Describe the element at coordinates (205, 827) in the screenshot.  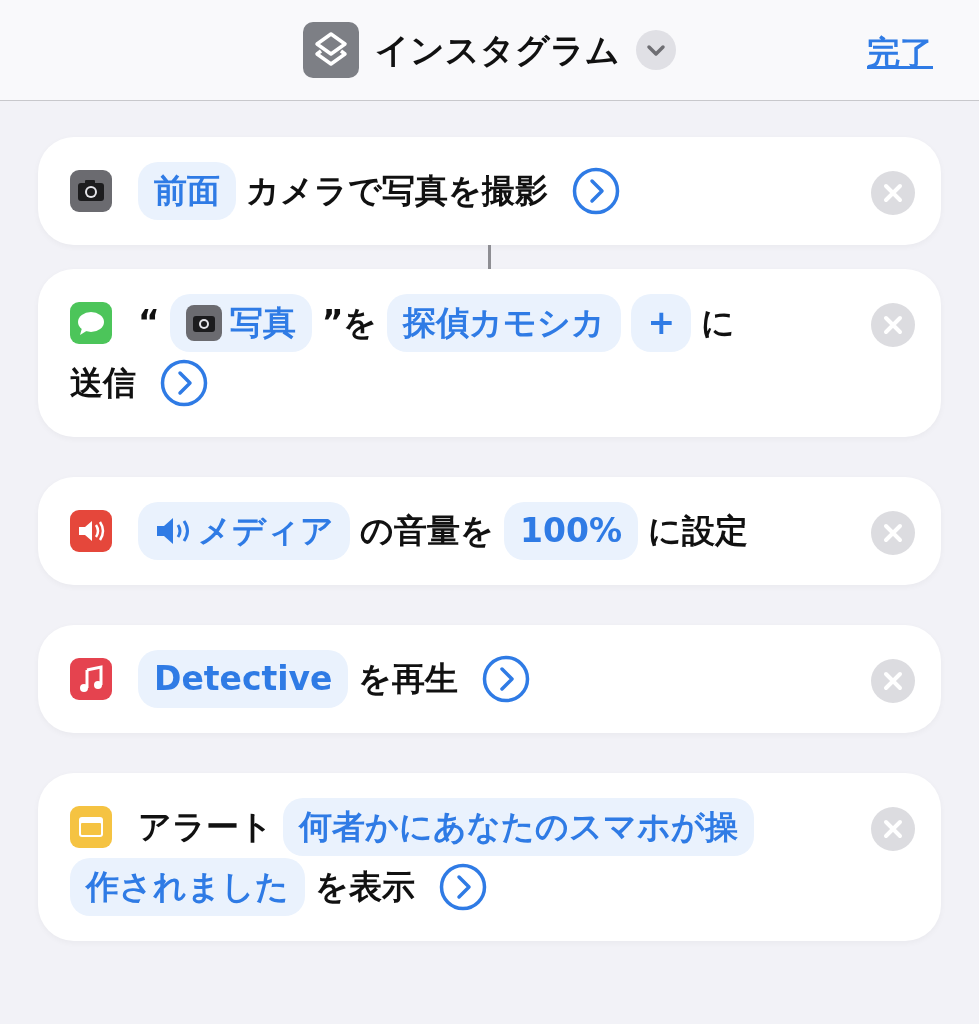
I see `action-text: アラート` at that location.